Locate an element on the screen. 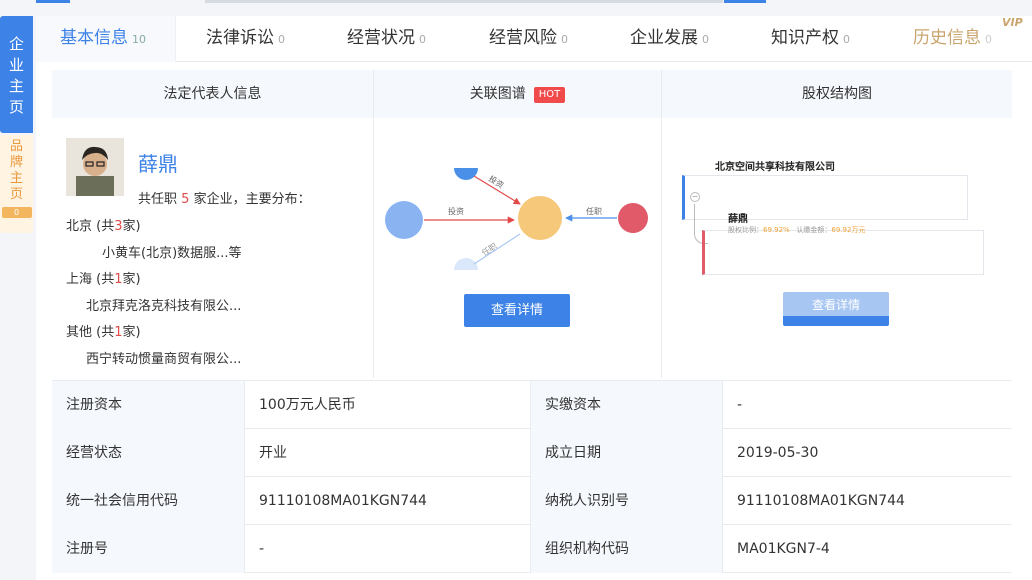 This screenshot has width=1032, height=580. tab-legal: 法律诉讼 0 is located at coordinates (245, 39).